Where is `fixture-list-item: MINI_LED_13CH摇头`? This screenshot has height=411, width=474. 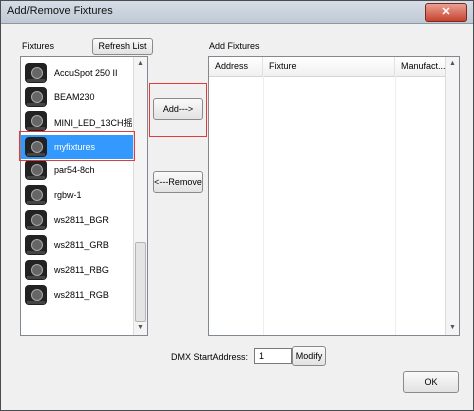 fixture-list-item: MINI_LED_13CH摇头 is located at coordinates (81, 121).